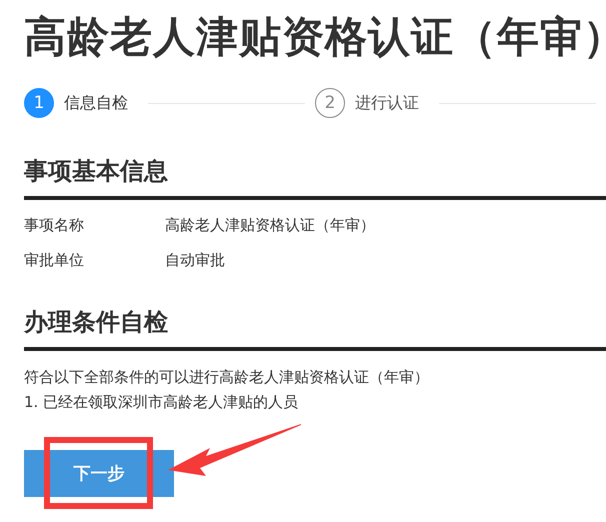 This screenshot has height=522, width=606. I want to click on section-heading: 办理条件自检, so click(315, 328).